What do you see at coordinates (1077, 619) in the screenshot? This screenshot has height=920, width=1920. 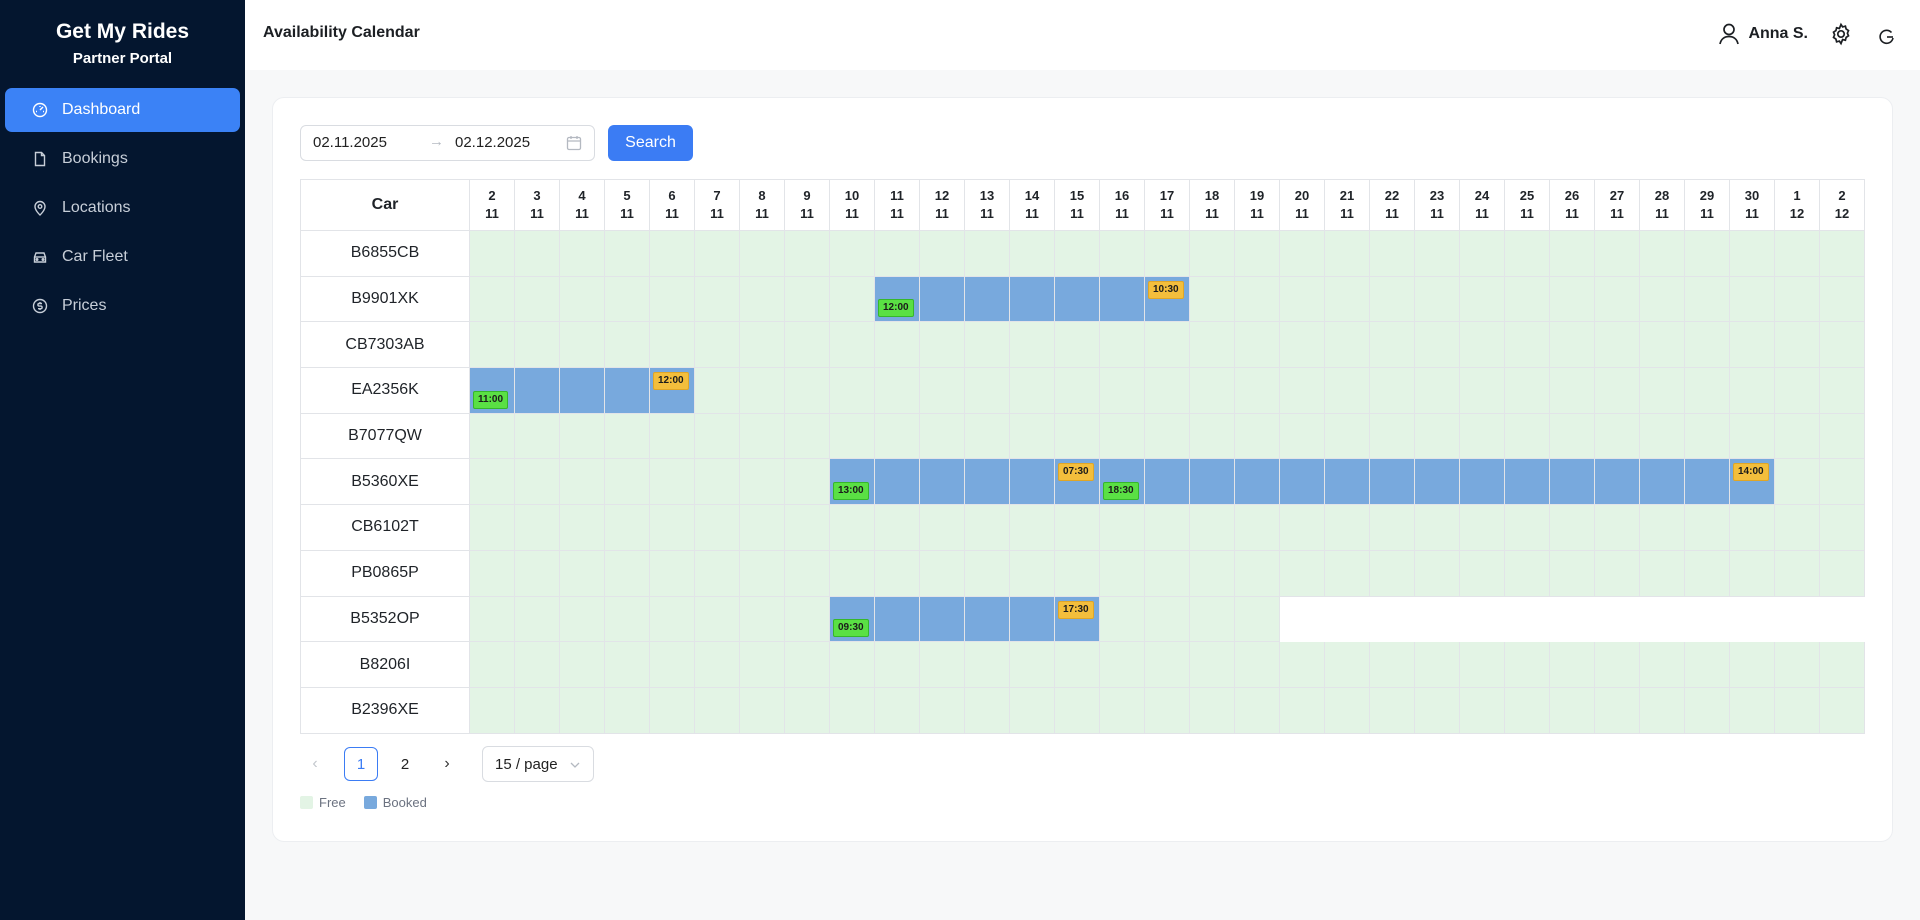 I see `booked-day-cell: 17:30` at bounding box center [1077, 619].